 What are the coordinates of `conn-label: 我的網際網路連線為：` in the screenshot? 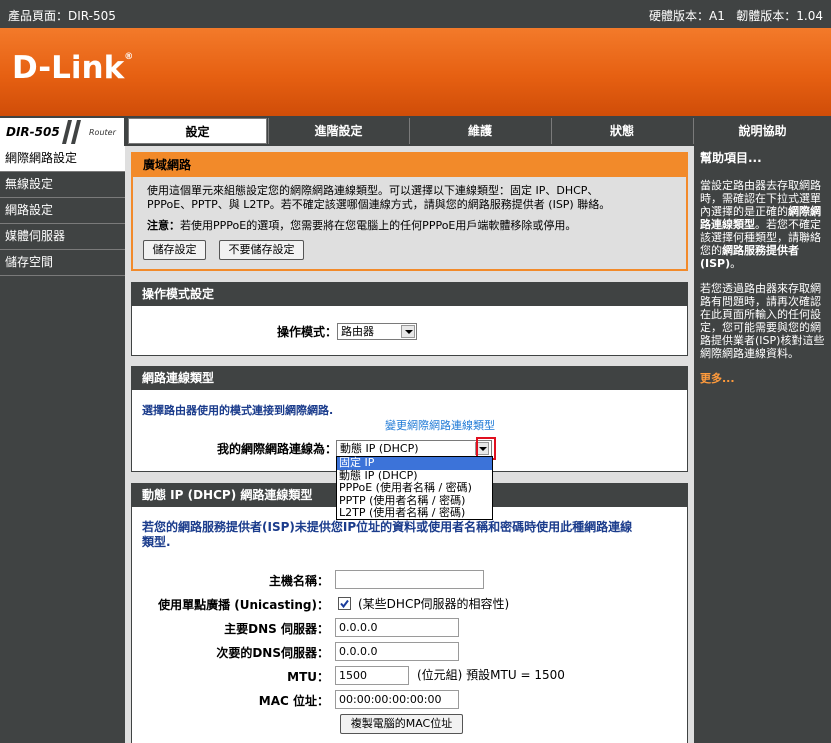 It's located at (276, 449).